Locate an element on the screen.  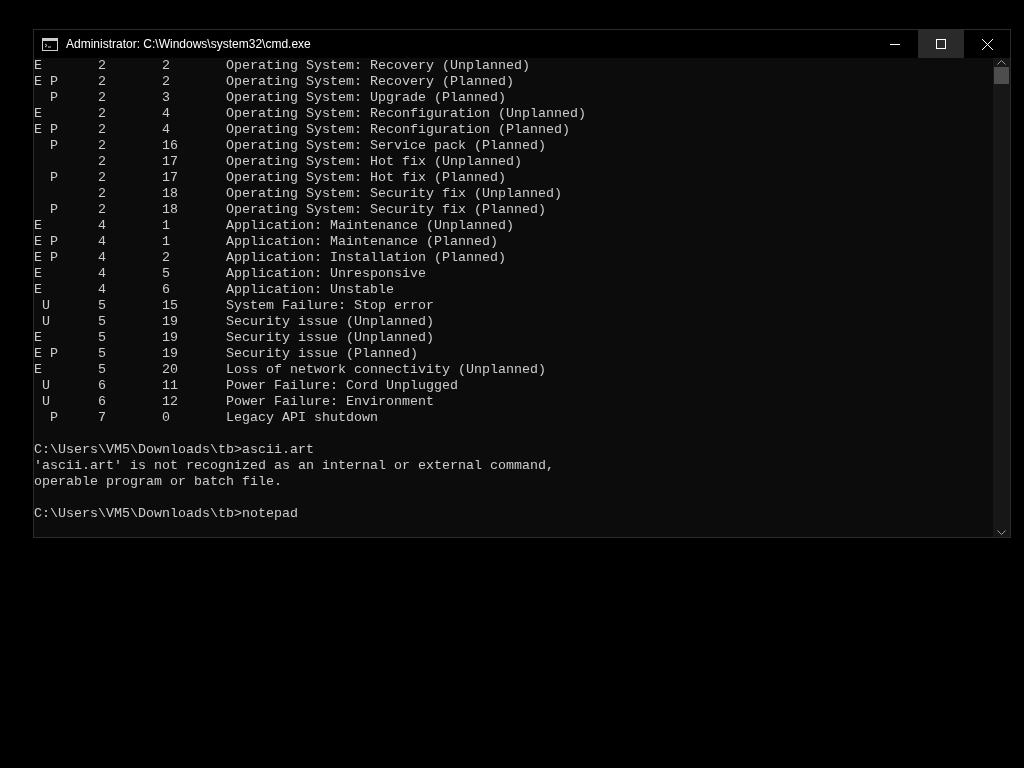
scroll-down-icon is located at coordinates (1001, 532).